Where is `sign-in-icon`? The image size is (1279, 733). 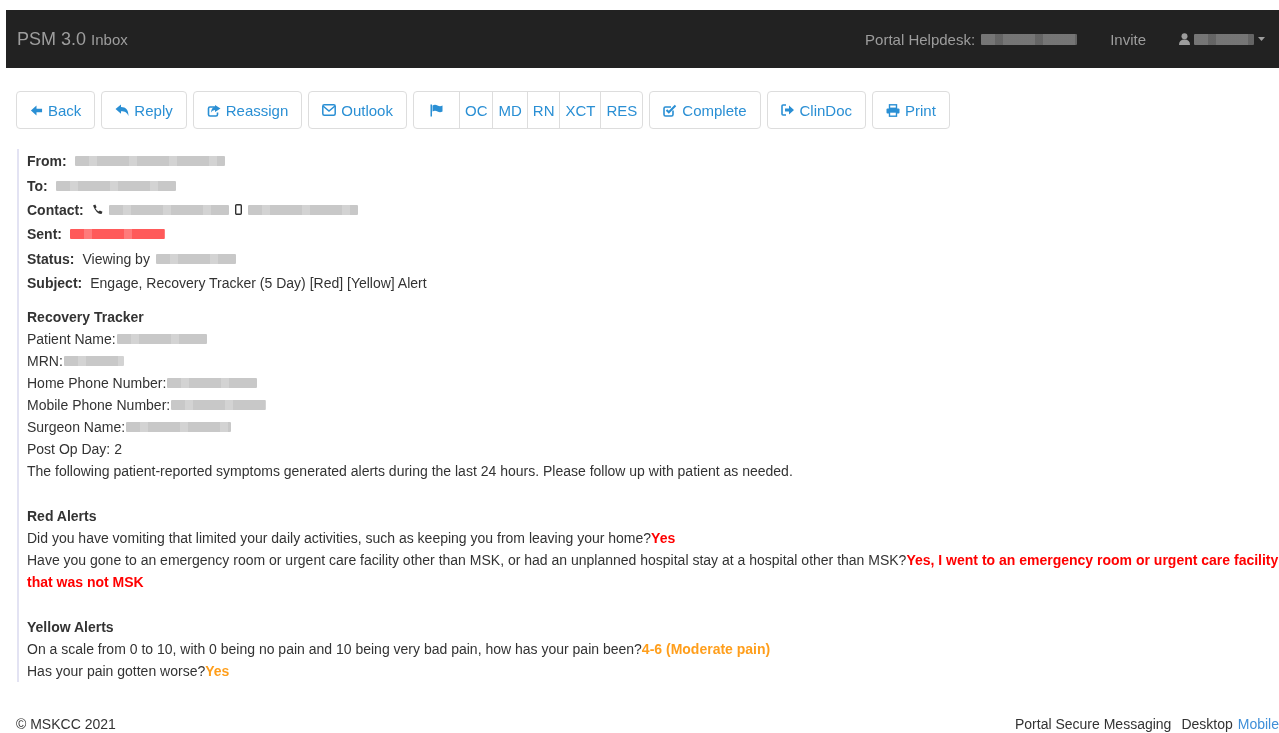 sign-in-icon is located at coordinates (787, 110).